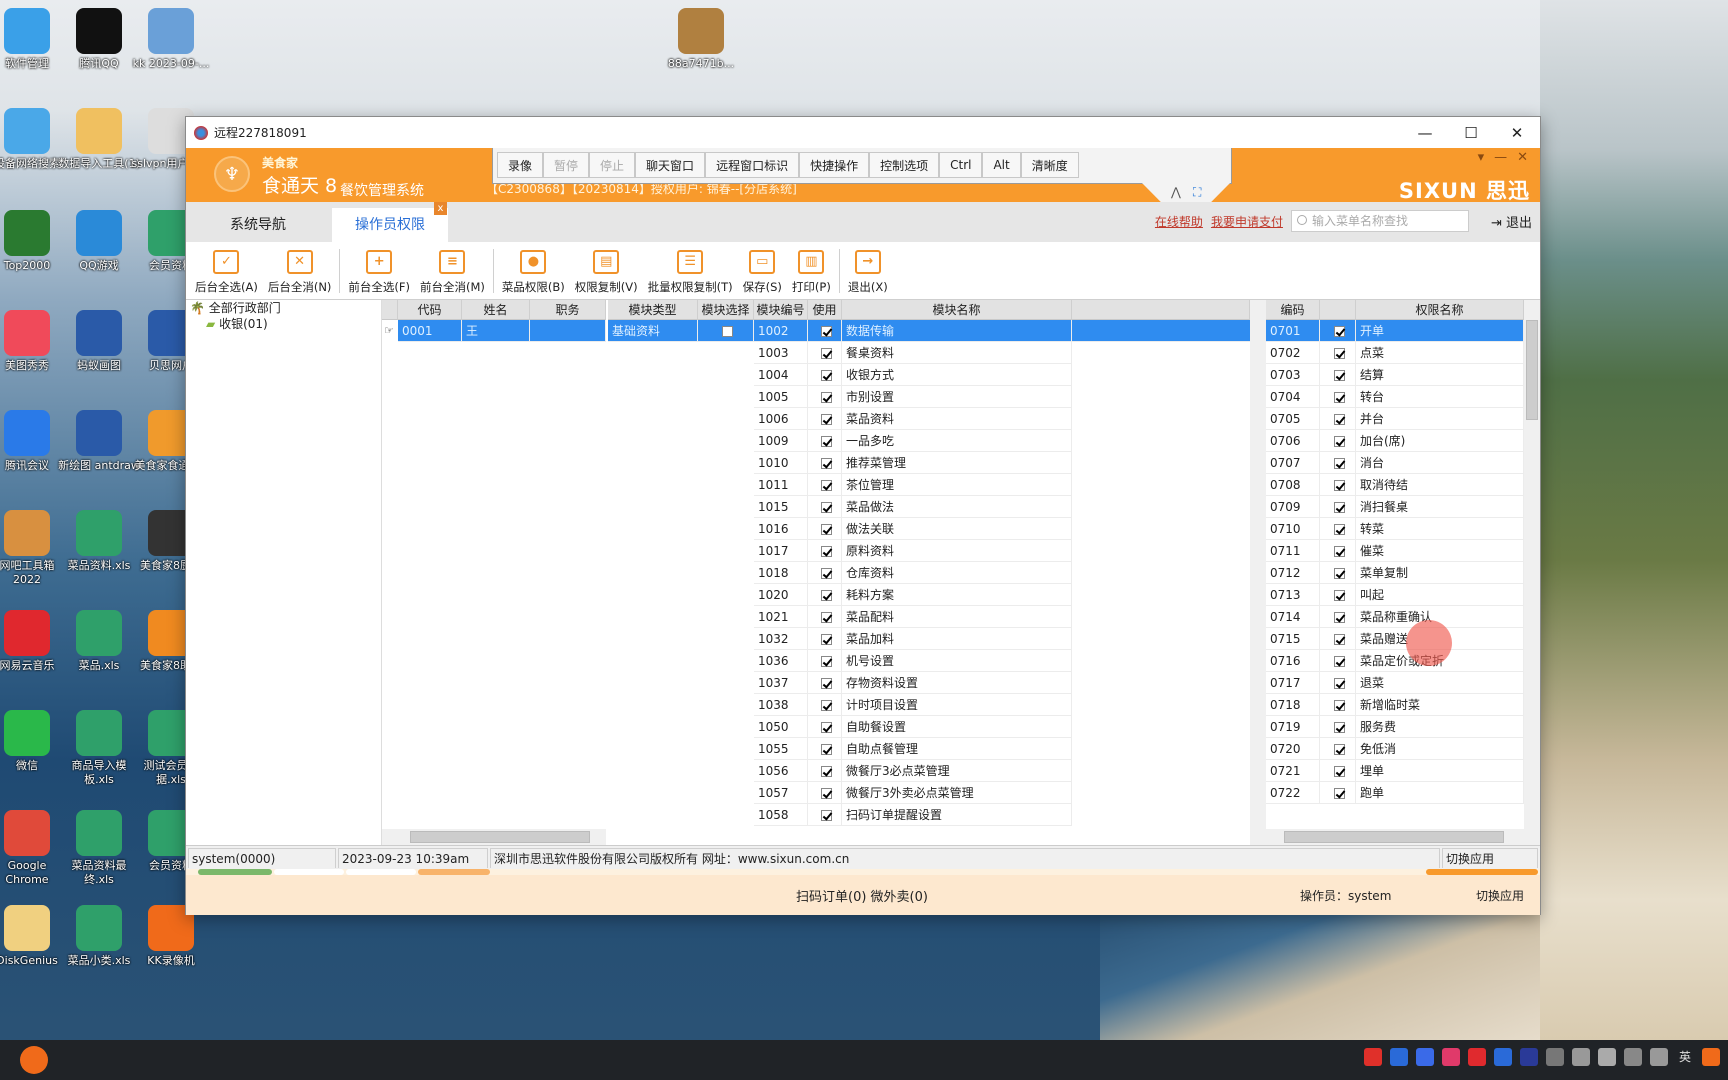 This screenshot has height=1080, width=1728. Describe the element at coordinates (913, 573) in the screenshot. I see `module-row: 1018 仓库资料` at that location.